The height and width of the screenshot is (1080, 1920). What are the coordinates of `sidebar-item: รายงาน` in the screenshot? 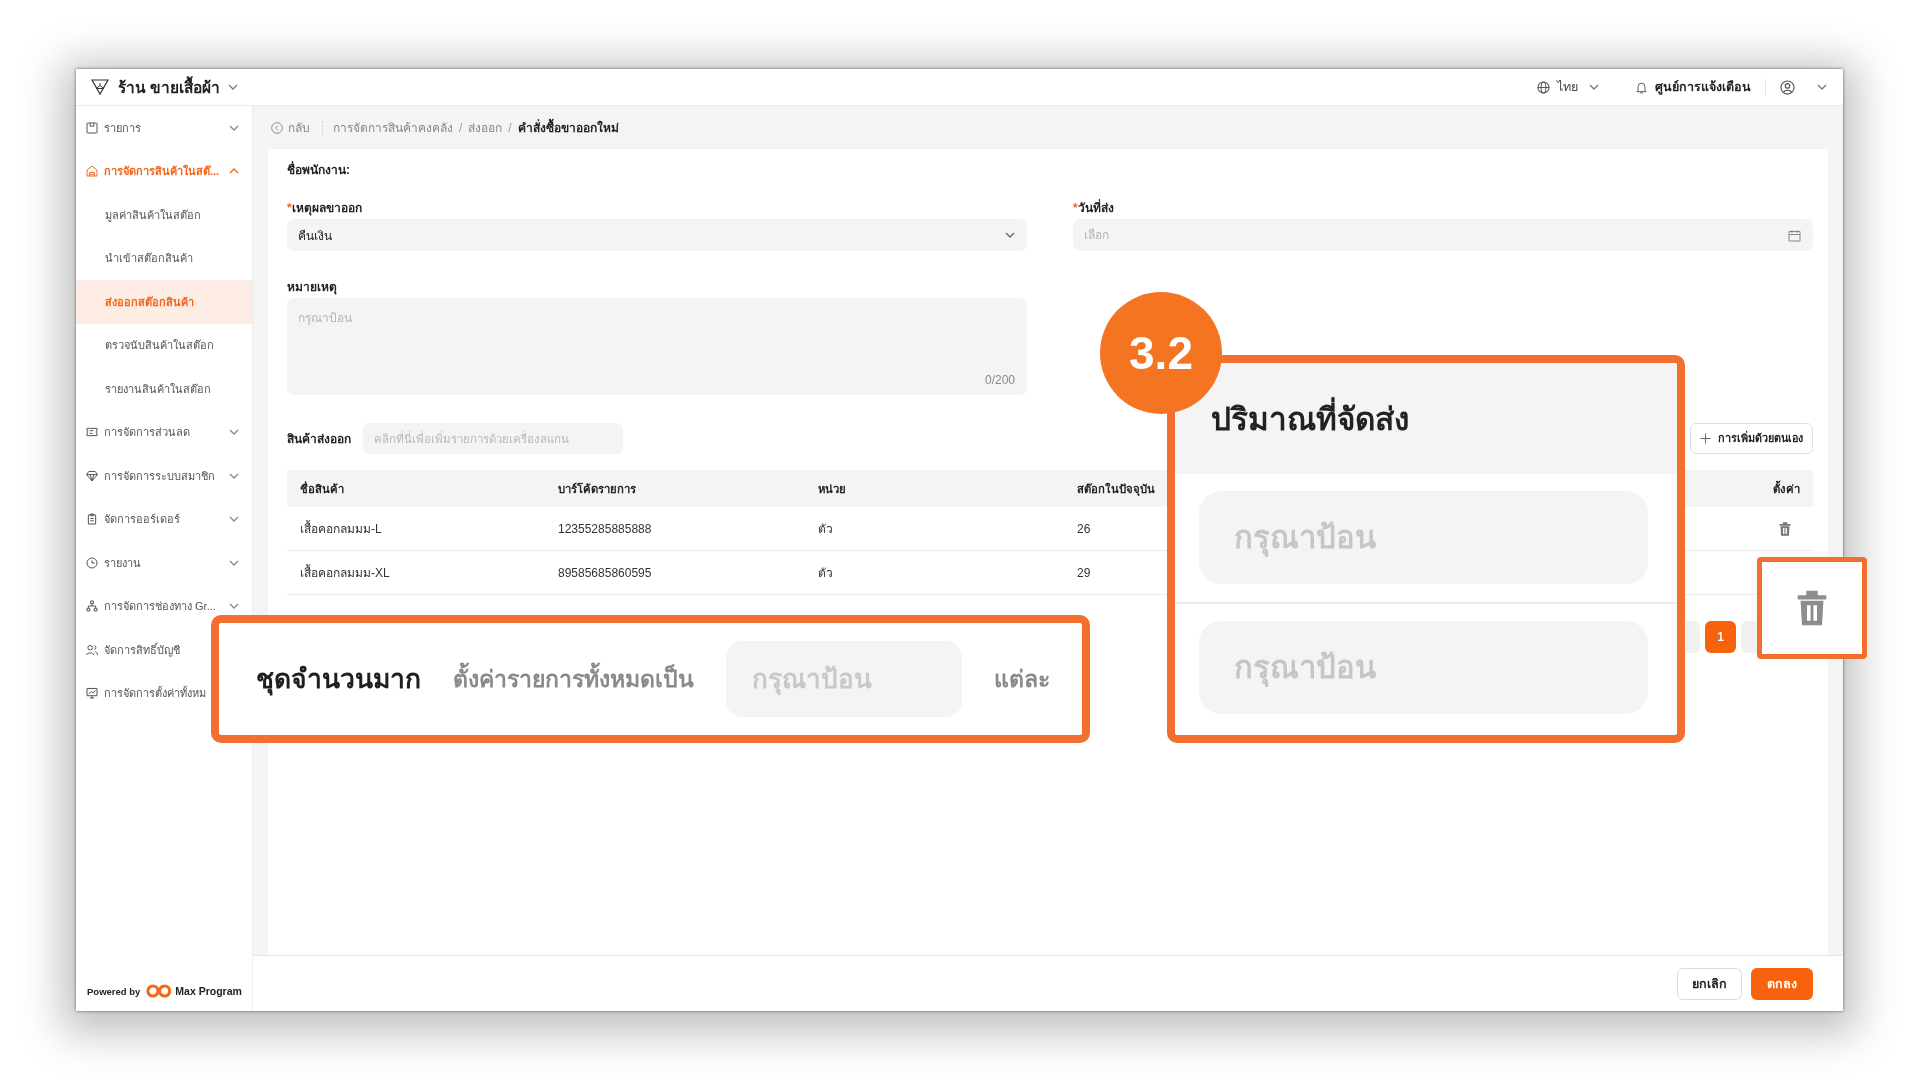 It's located at (164, 563).